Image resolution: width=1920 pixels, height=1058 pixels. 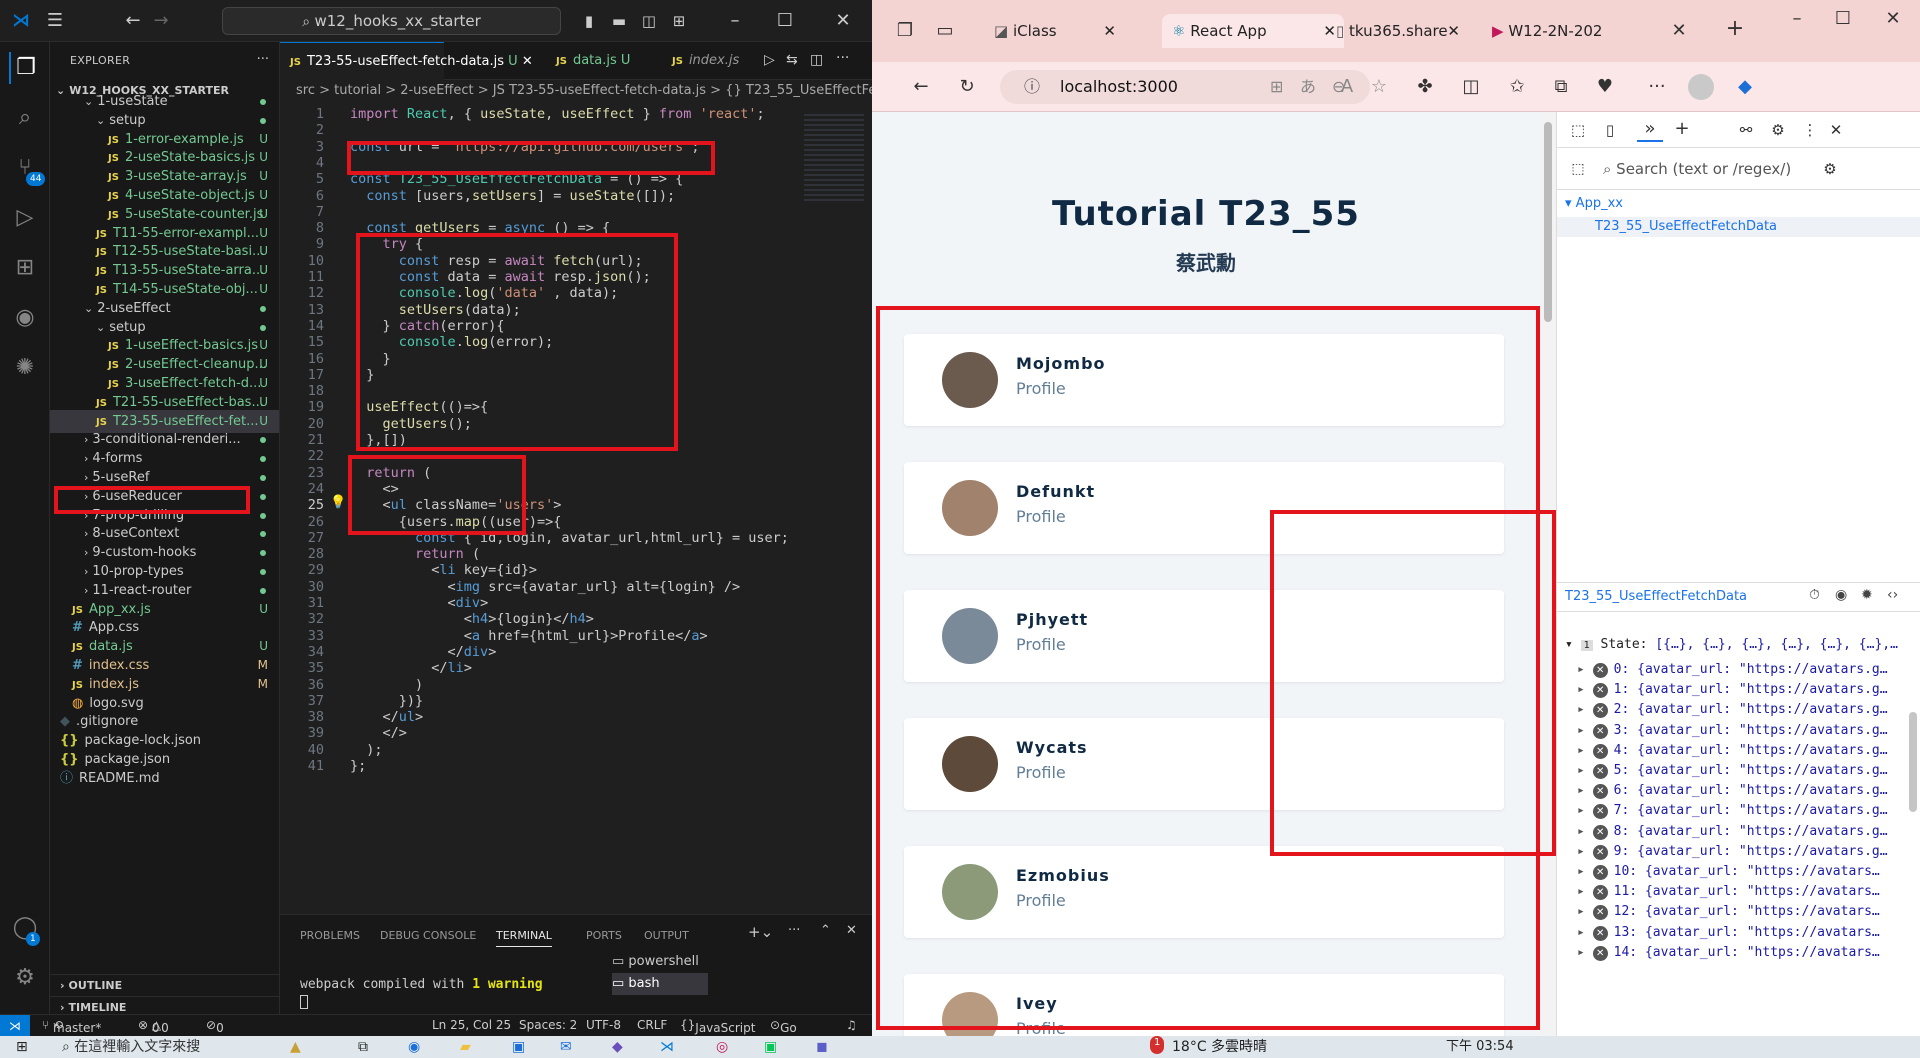 What do you see at coordinates (652, 1025) in the screenshot?
I see `end-of-line: CRLF` at bounding box center [652, 1025].